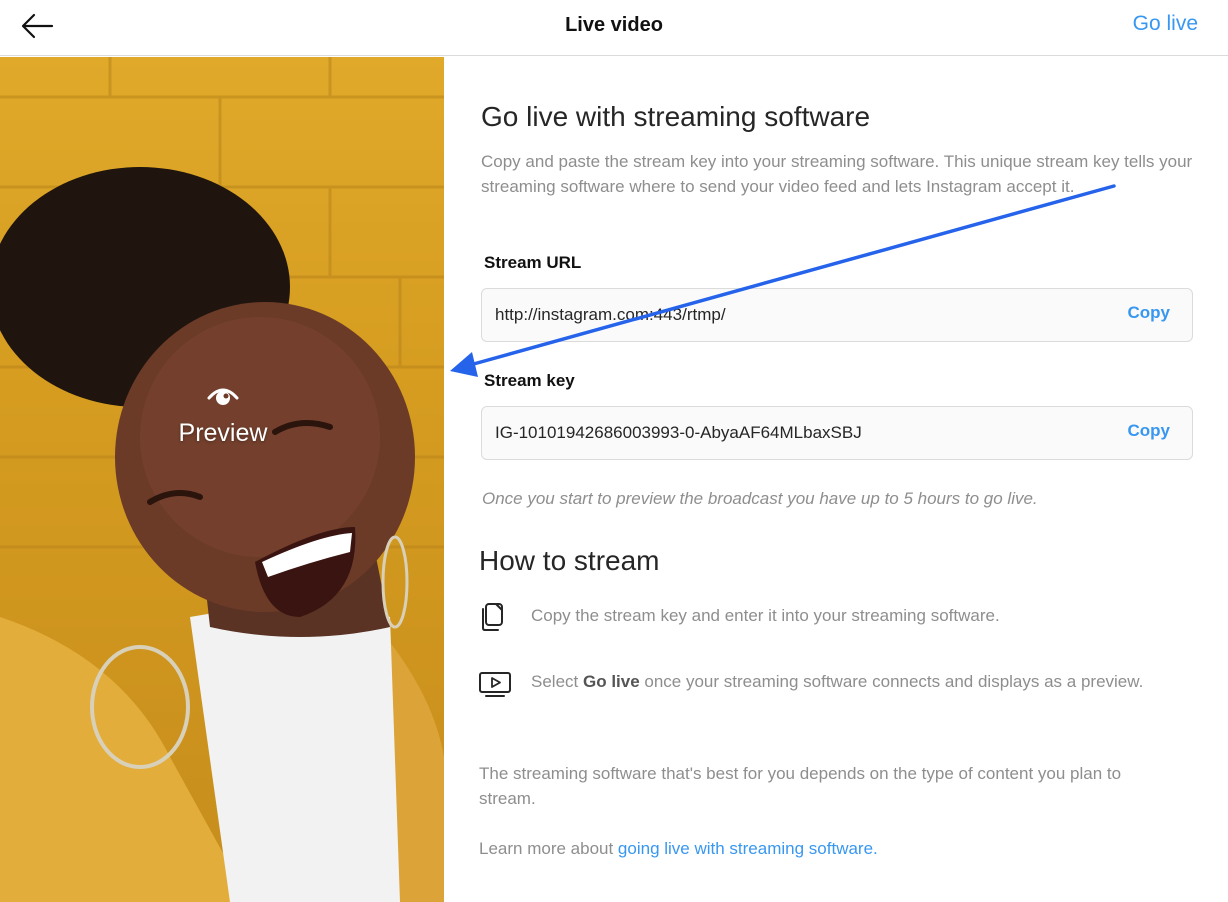 The width and height of the screenshot is (1228, 902). Describe the element at coordinates (223, 415) in the screenshot. I see `preview-button: Preview` at that location.